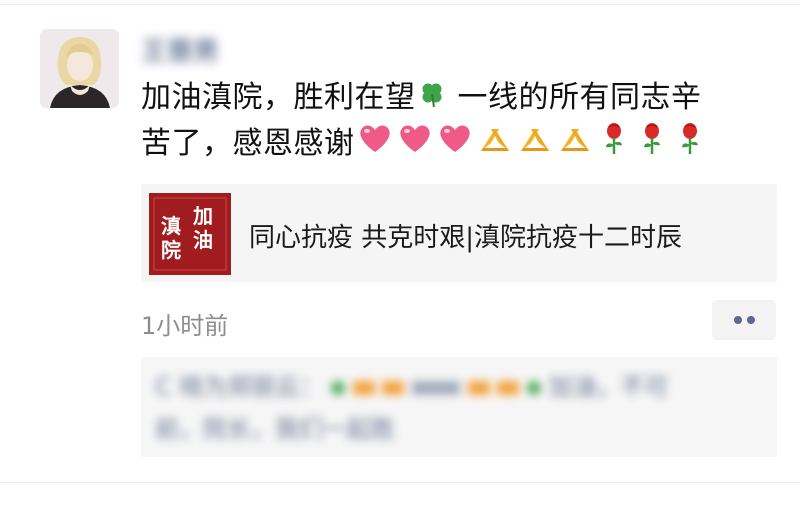 The width and height of the screenshot is (800, 506). What do you see at coordinates (191, 52) in the screenshot?
I see `author-name: 王晋男` at bounding box center [191, 52].